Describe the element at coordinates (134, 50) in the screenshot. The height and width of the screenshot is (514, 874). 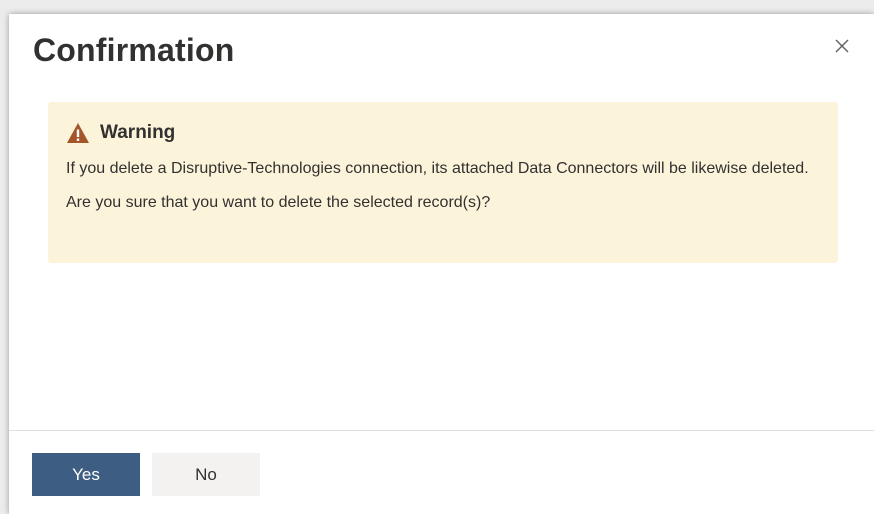
I see `dialog-title: Confirmation` at that location.